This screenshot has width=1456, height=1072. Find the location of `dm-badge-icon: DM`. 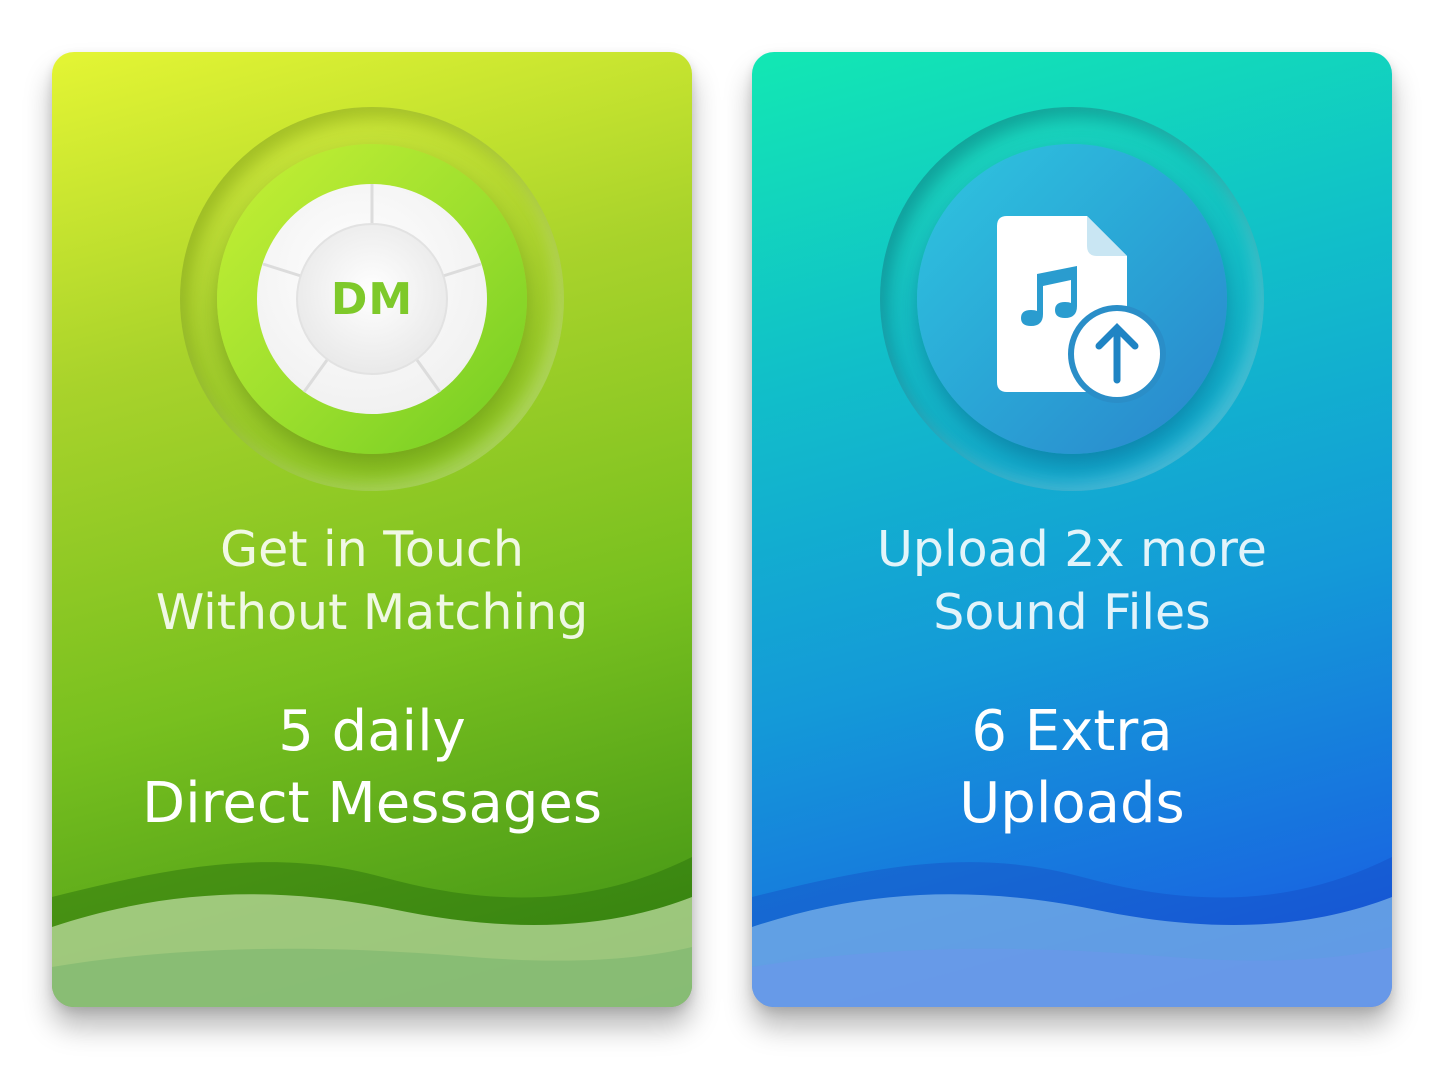

dm-badge-icon: DM is located at coordinates (372, 299).